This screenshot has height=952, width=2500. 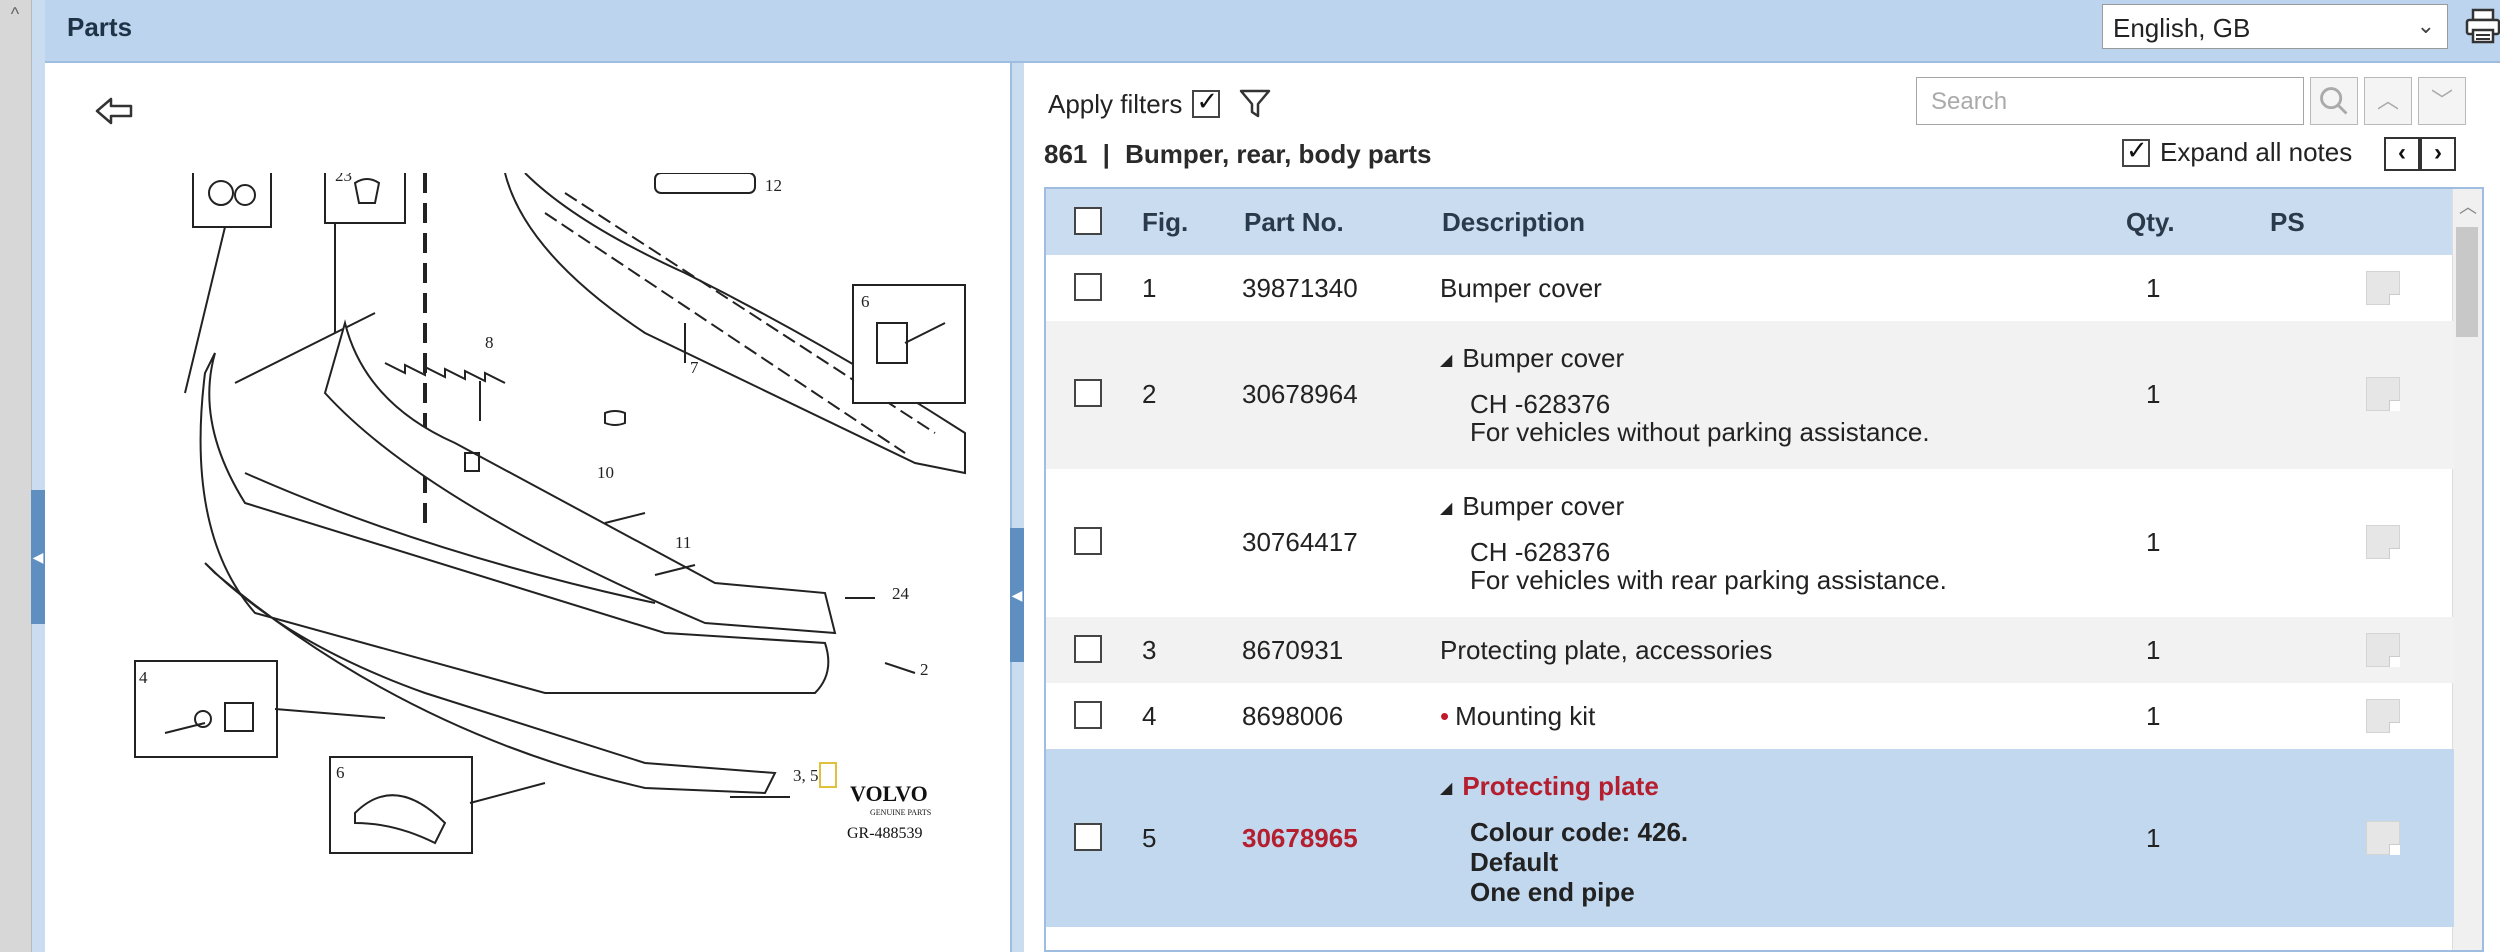 What do you see at coordinates (900, 812) in the screenshot?
I see `brand-sub: GENUINE PARTS` at bounding box center [900, 812].